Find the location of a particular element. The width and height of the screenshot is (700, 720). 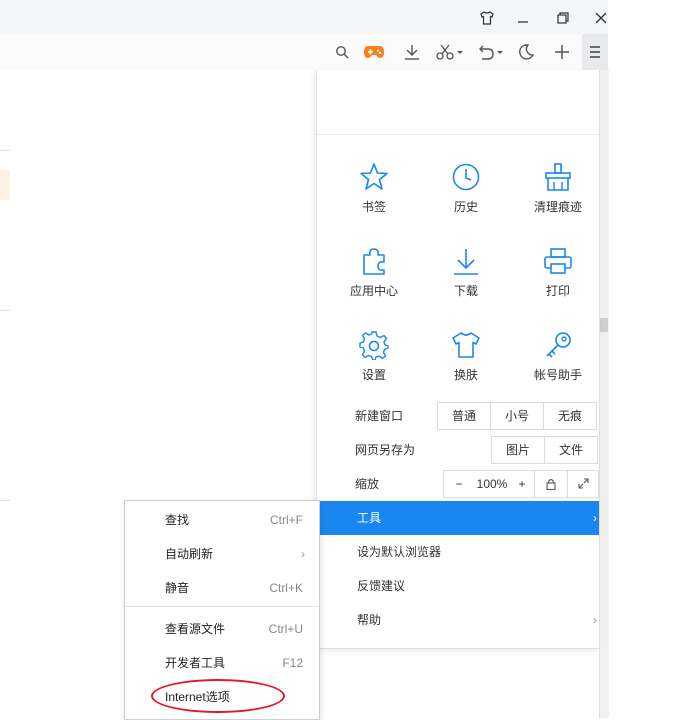

search-icon is located at coordinates (342, 52).